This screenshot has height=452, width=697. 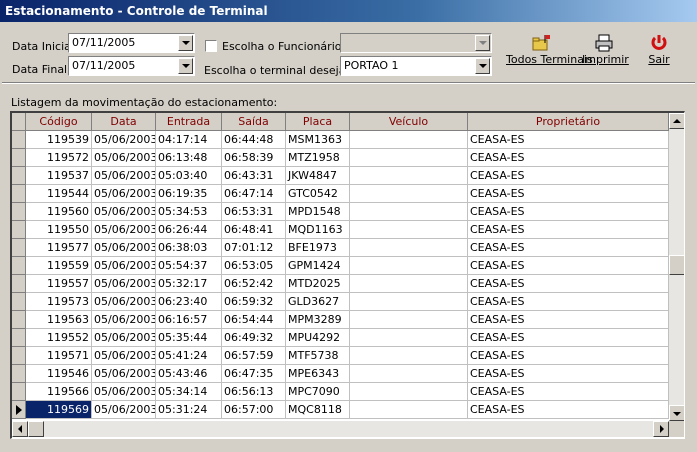 What do you see at coordinates (340, 429) in the screenshot?
I see `horizontal-scrollbar` at bounding box center [340, 429].